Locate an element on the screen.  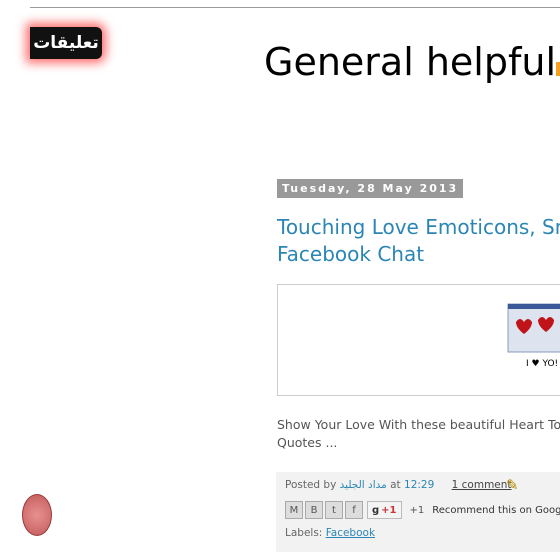
post-time-link: 12:29 is located at coordinates (419, 485).